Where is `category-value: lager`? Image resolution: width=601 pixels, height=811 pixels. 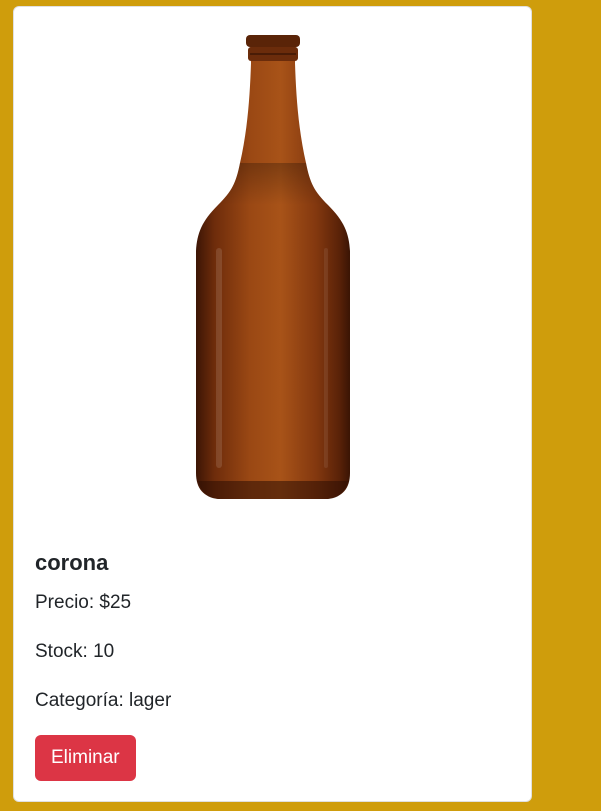 category-value: lager is located at coordinates (150, 700).